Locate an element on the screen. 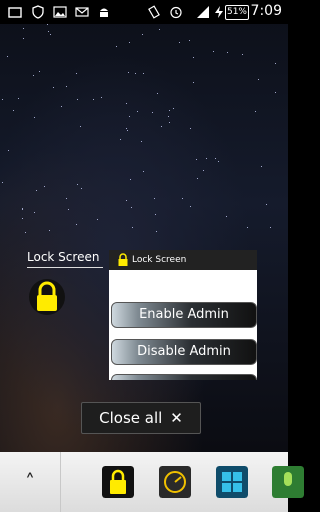 Image resolution: width=320 pixels, height=512 pixels. compass-app-icon is located at coordinates (175, 482).